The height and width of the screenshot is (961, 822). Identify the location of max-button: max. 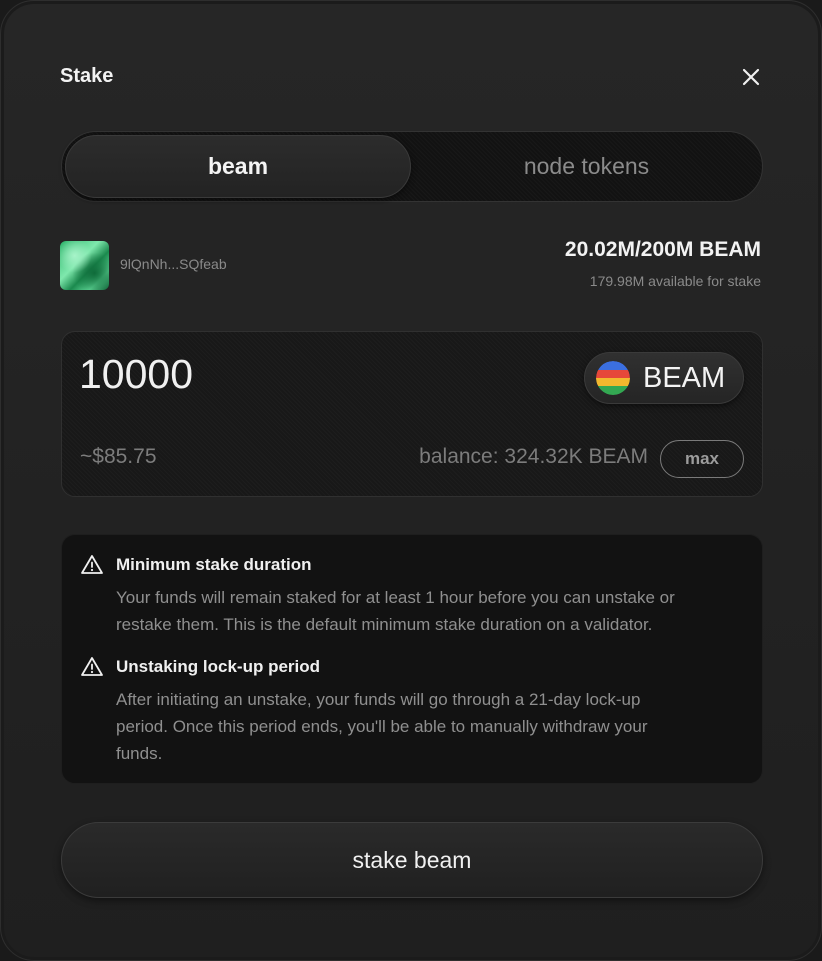
(702, 459).